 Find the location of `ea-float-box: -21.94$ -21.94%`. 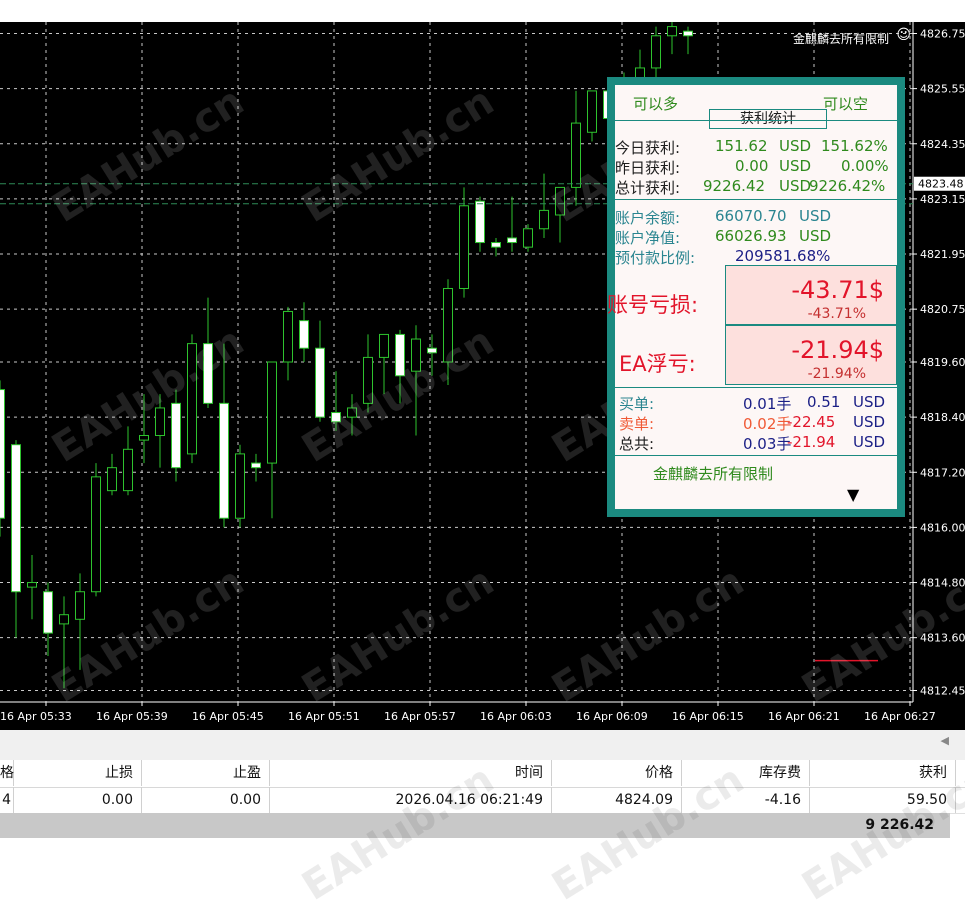

ea-float-box: -21.94$ -21.94% is located at coordinates (811, 355).